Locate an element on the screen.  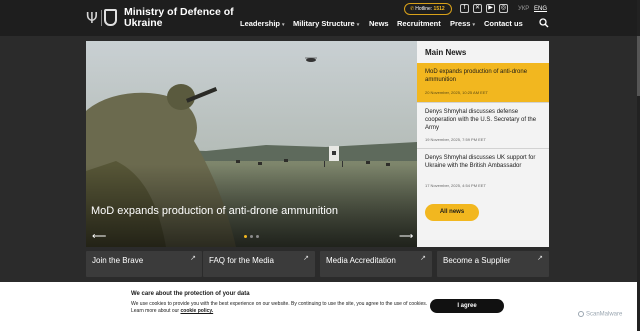
quick-link-join-the-brave: Join the Brave ↗ is located at coordinates (144, 264).